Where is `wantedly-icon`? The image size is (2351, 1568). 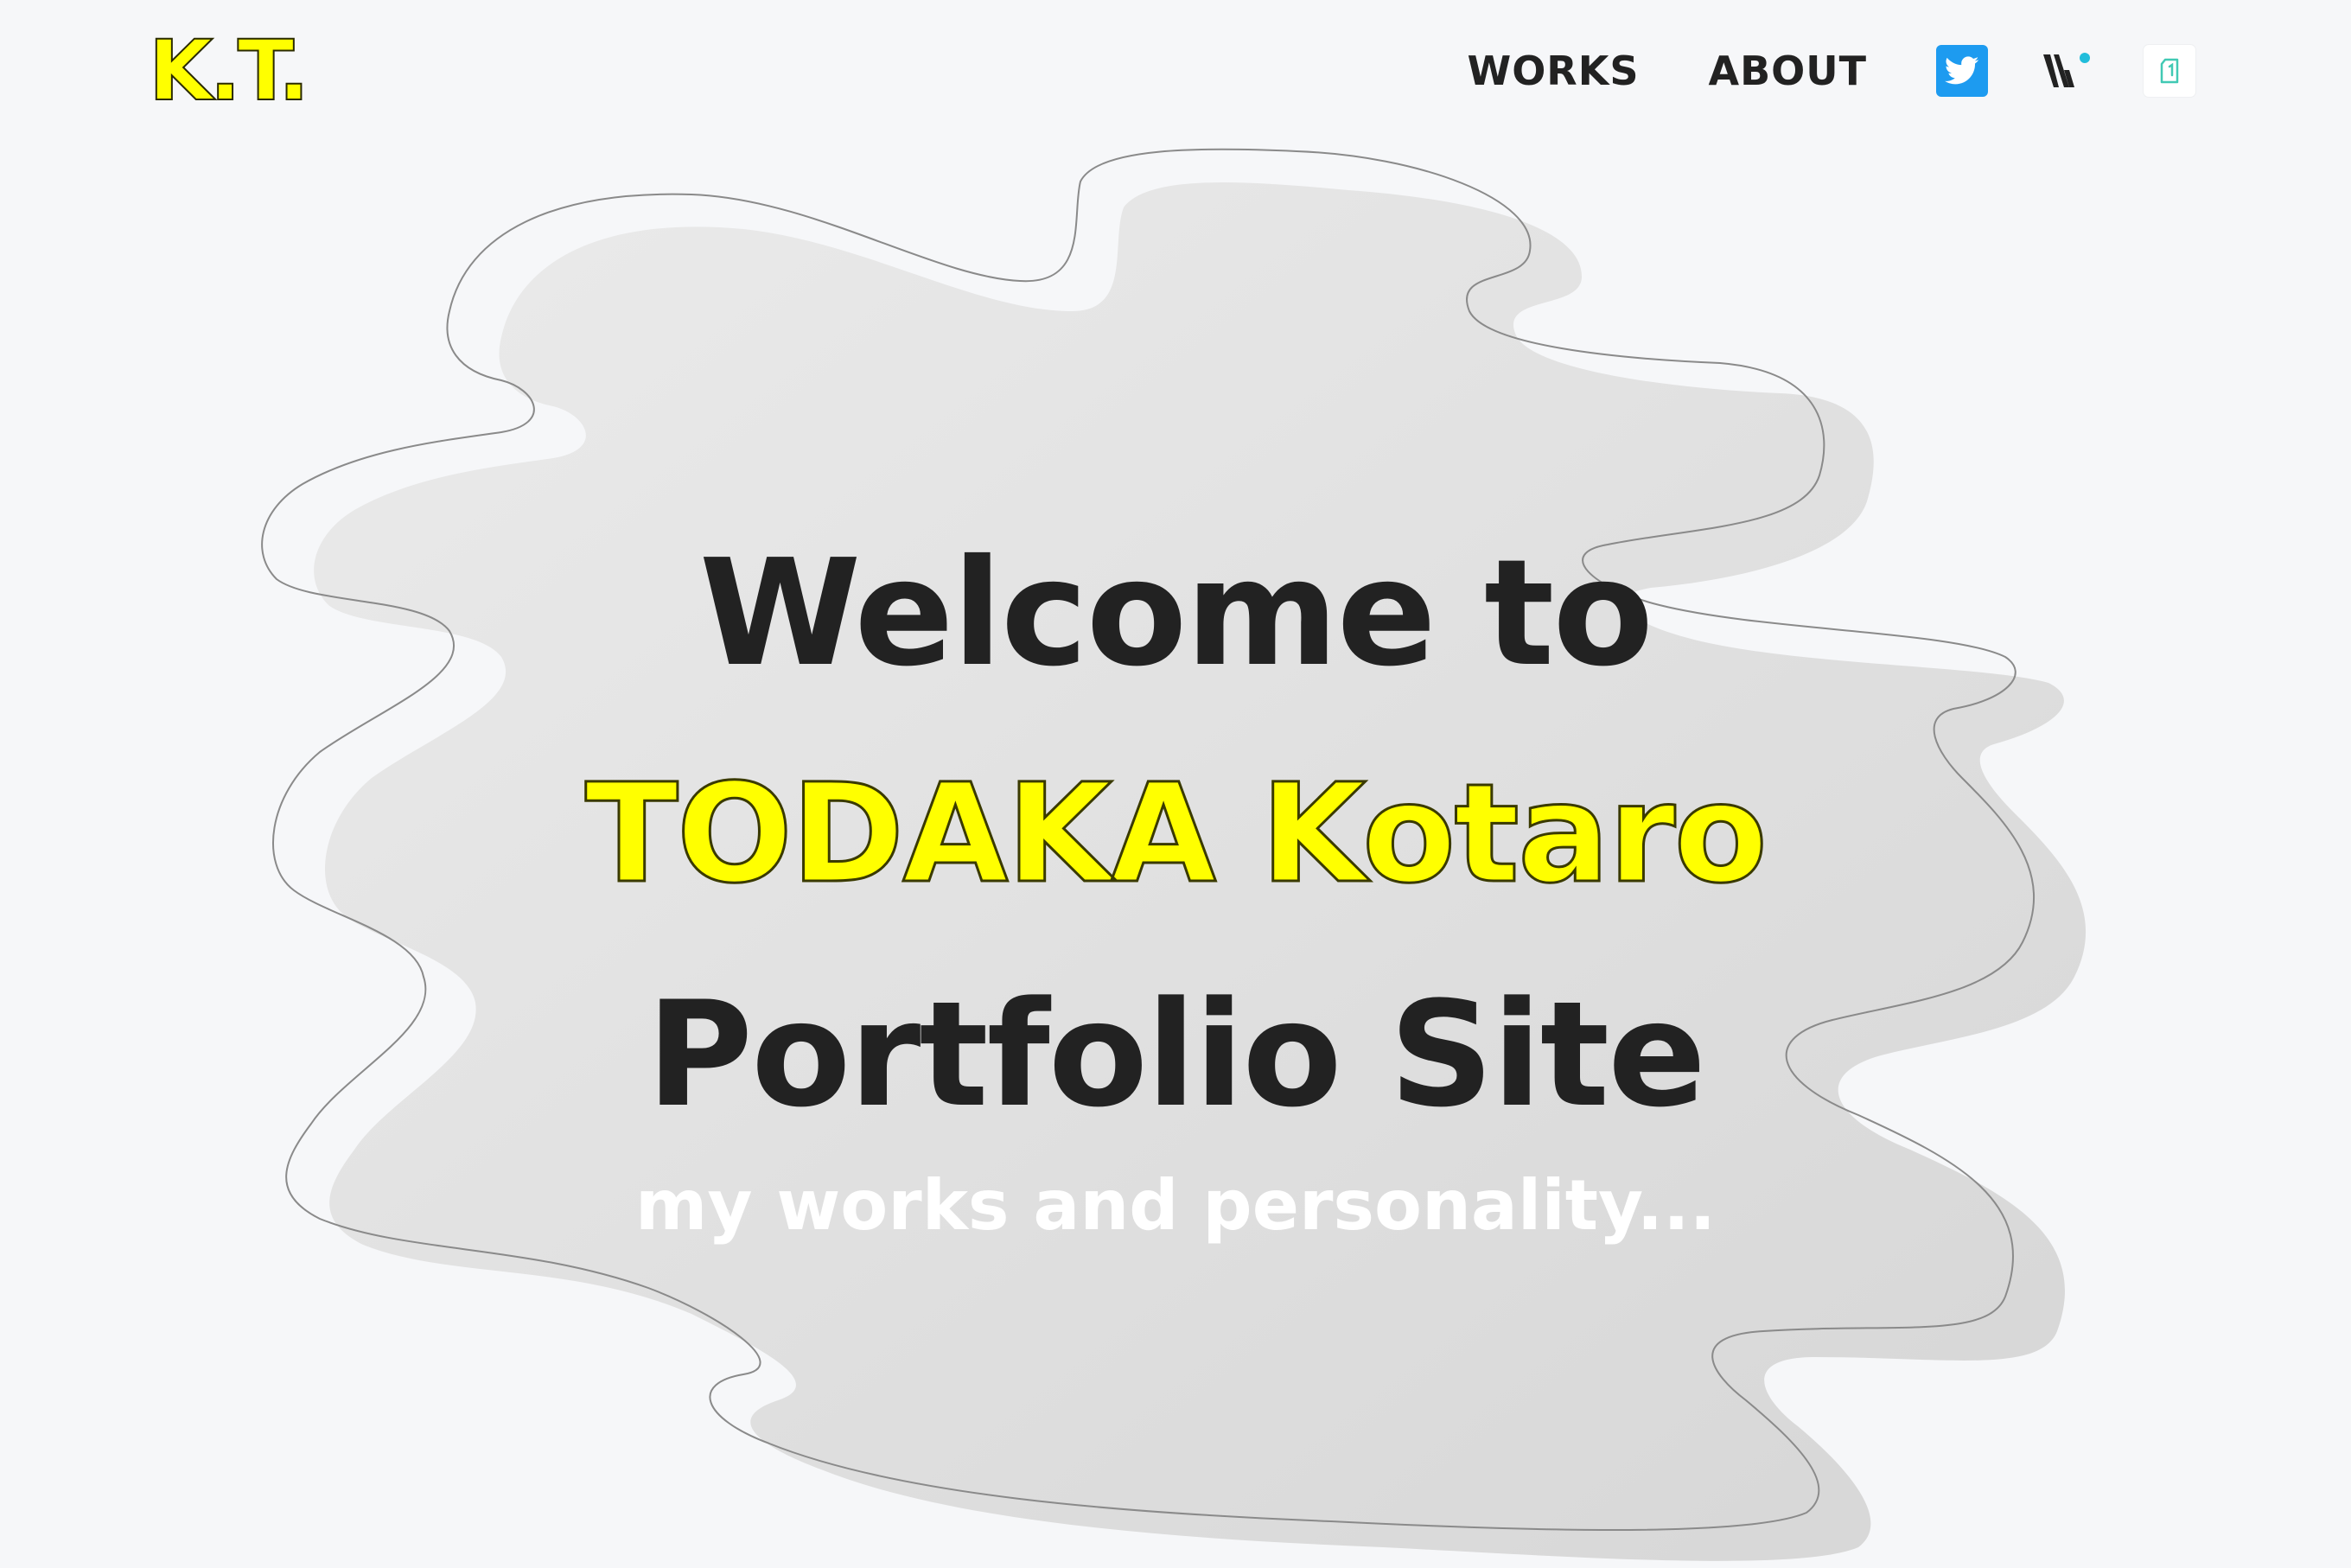 wantedly-icon is located at coordinates (2066, 71).